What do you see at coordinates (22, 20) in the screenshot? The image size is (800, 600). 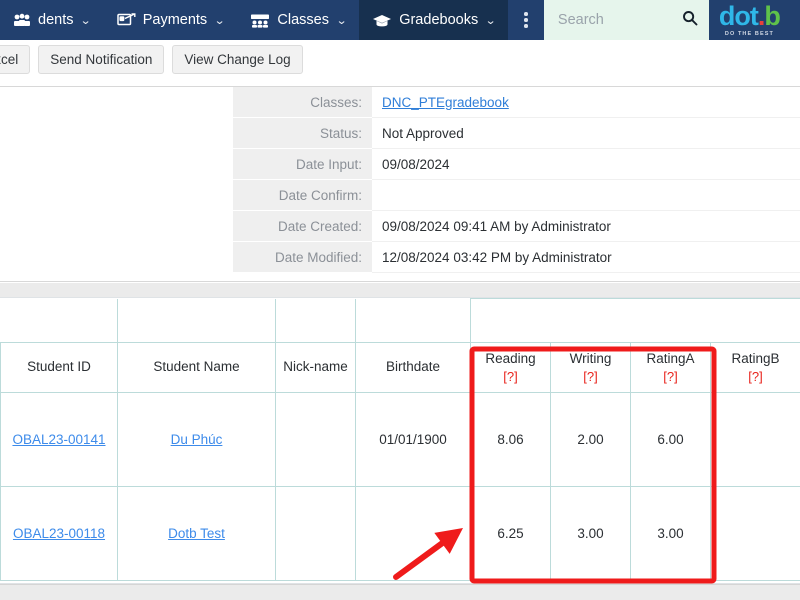 I see `users-icon` at bounding box center [22, 20].